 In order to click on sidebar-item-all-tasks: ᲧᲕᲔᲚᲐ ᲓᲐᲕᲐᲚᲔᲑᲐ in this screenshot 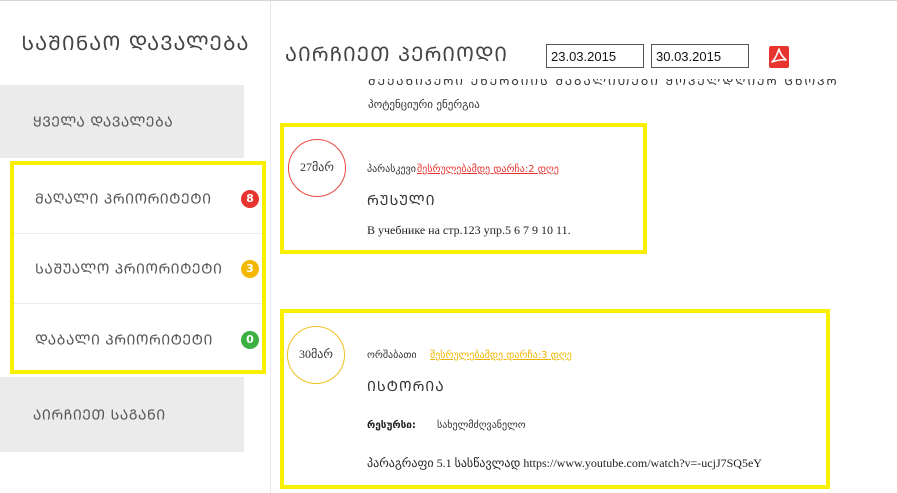, I will do `click(122, 121)`.